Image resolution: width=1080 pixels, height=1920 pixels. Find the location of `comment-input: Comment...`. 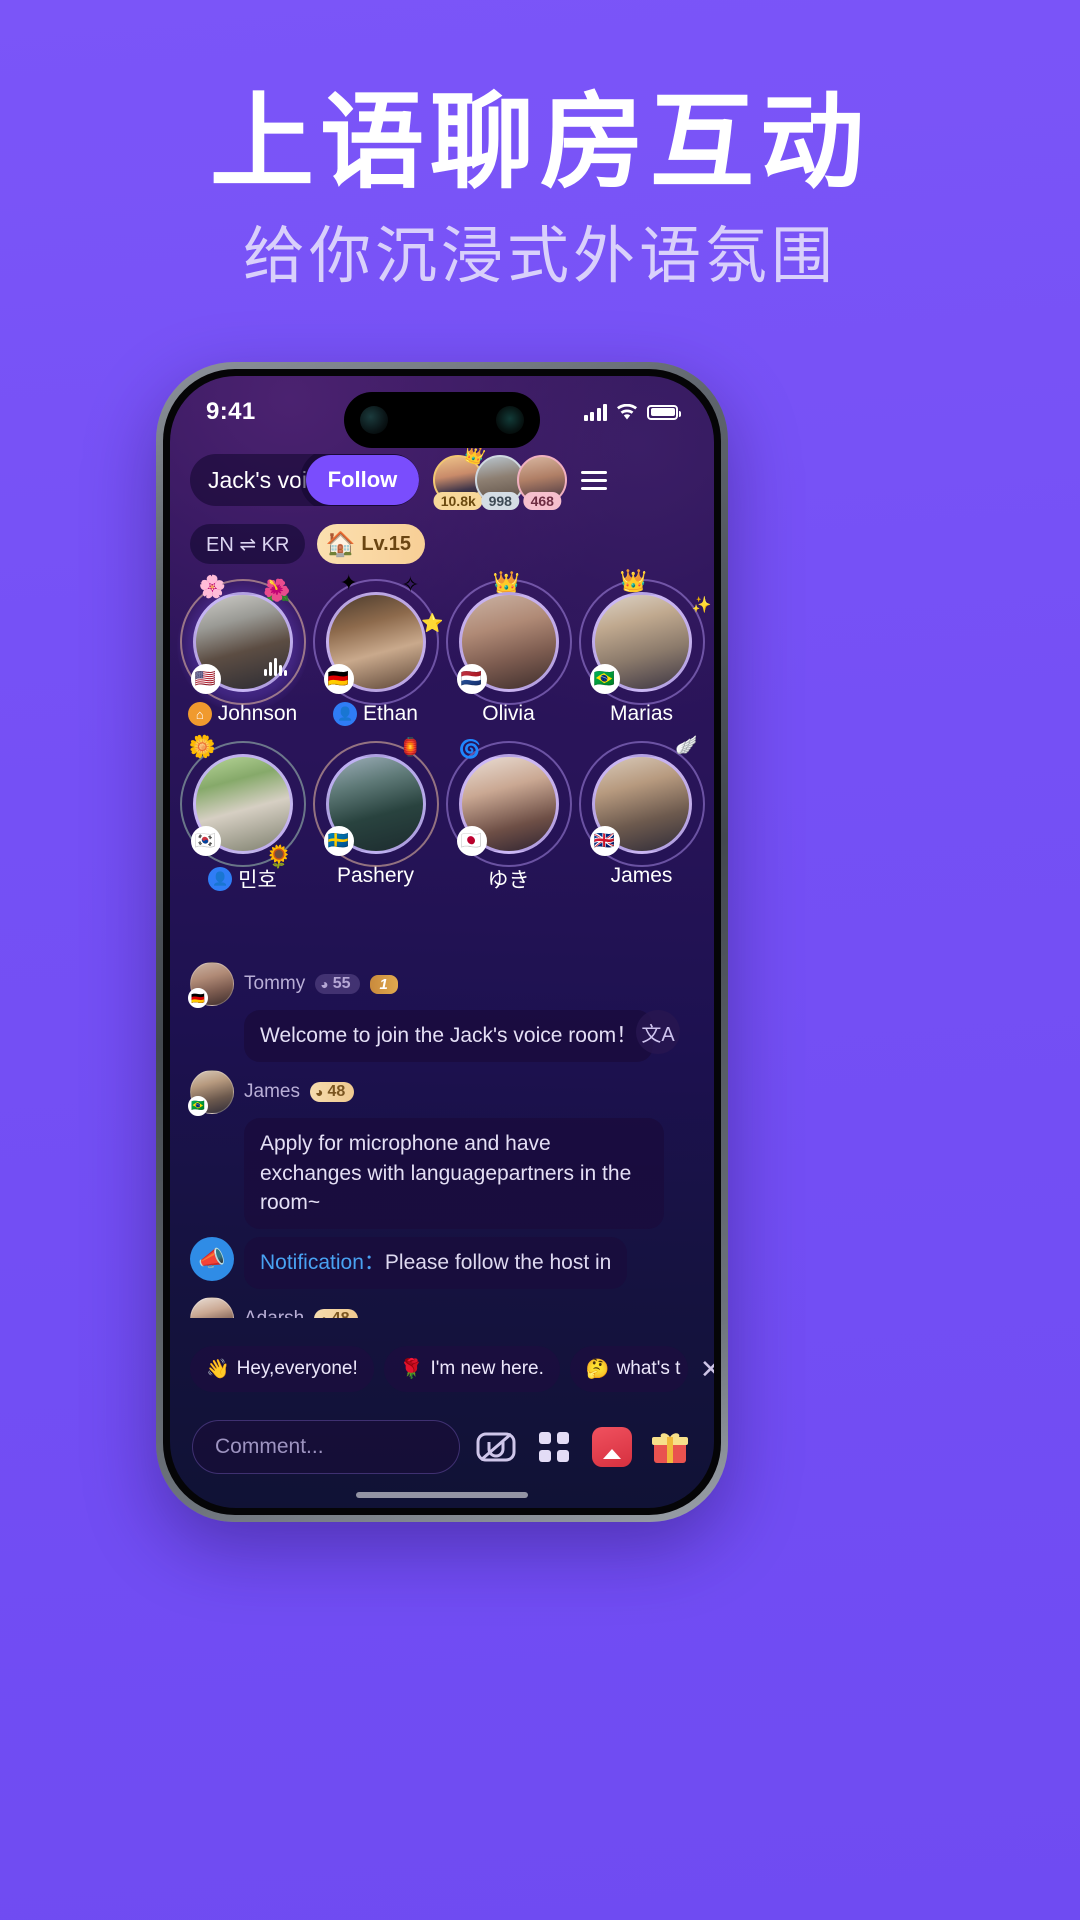

comment-input: Comment... is located at coordinates (326, 1447).